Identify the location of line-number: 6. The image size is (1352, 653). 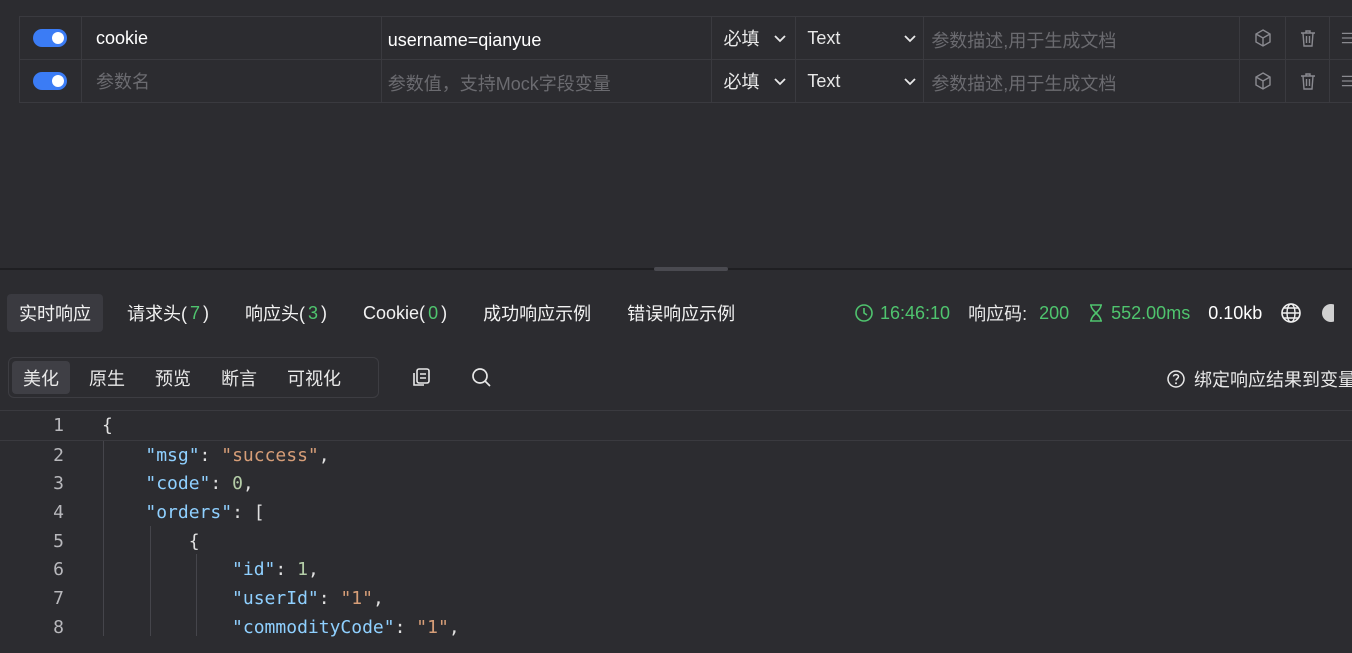
(58, 570).